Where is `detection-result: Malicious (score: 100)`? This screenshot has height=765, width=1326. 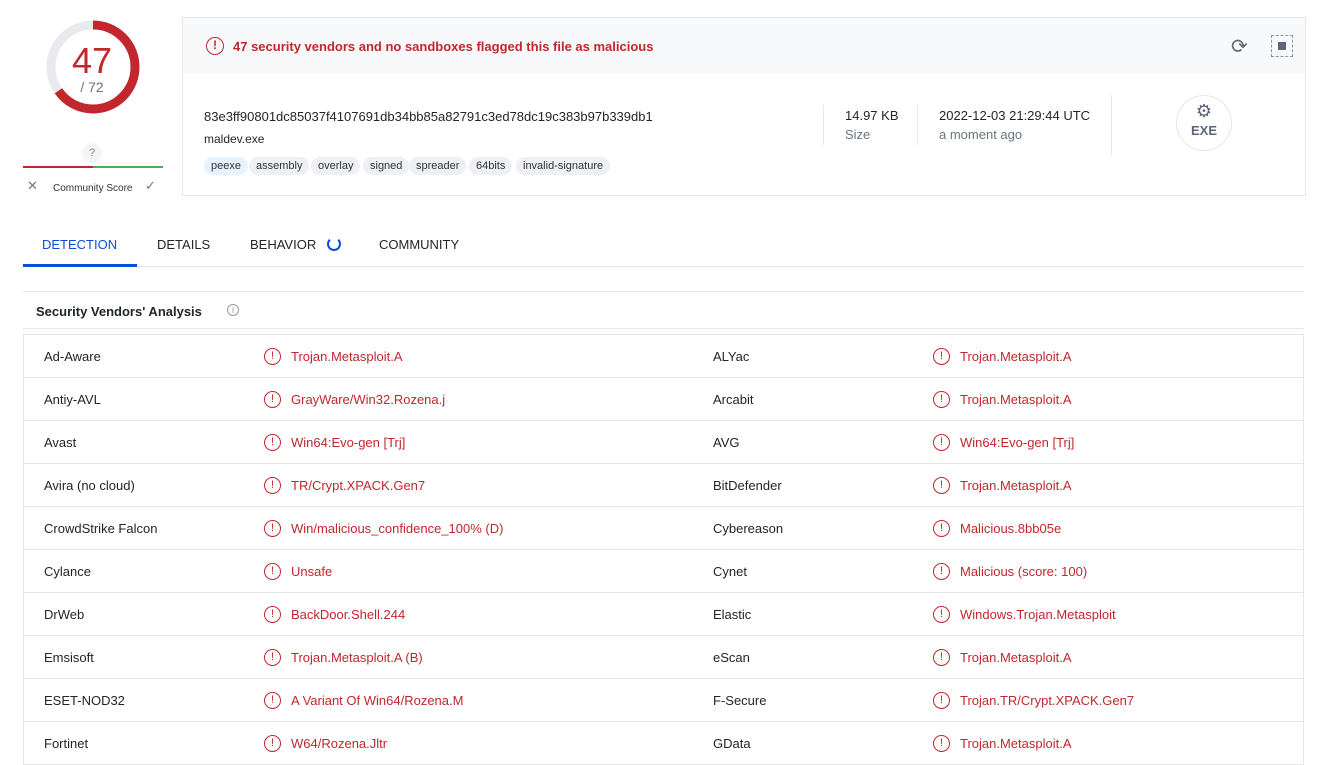 detection-result: Malicious (score: 100) is located at coordinates (1024, 571).